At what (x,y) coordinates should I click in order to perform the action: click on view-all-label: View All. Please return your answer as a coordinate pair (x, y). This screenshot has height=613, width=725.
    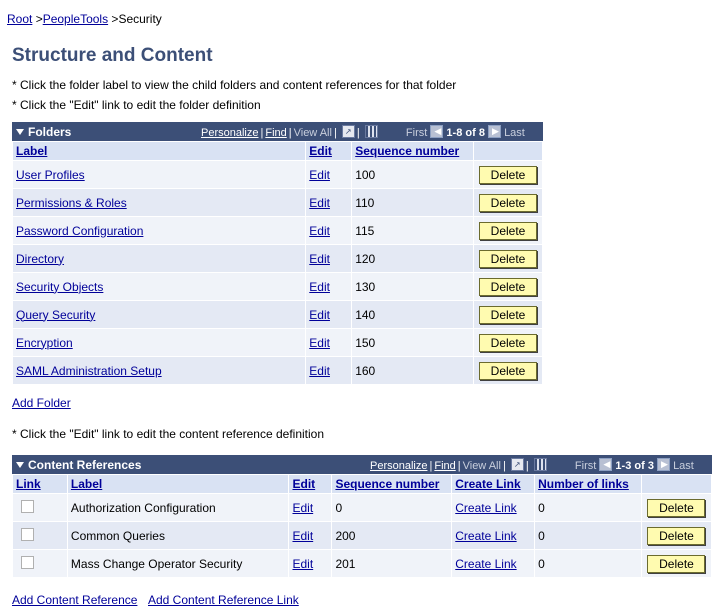
    Looking at the image, I should click on (481, 466).